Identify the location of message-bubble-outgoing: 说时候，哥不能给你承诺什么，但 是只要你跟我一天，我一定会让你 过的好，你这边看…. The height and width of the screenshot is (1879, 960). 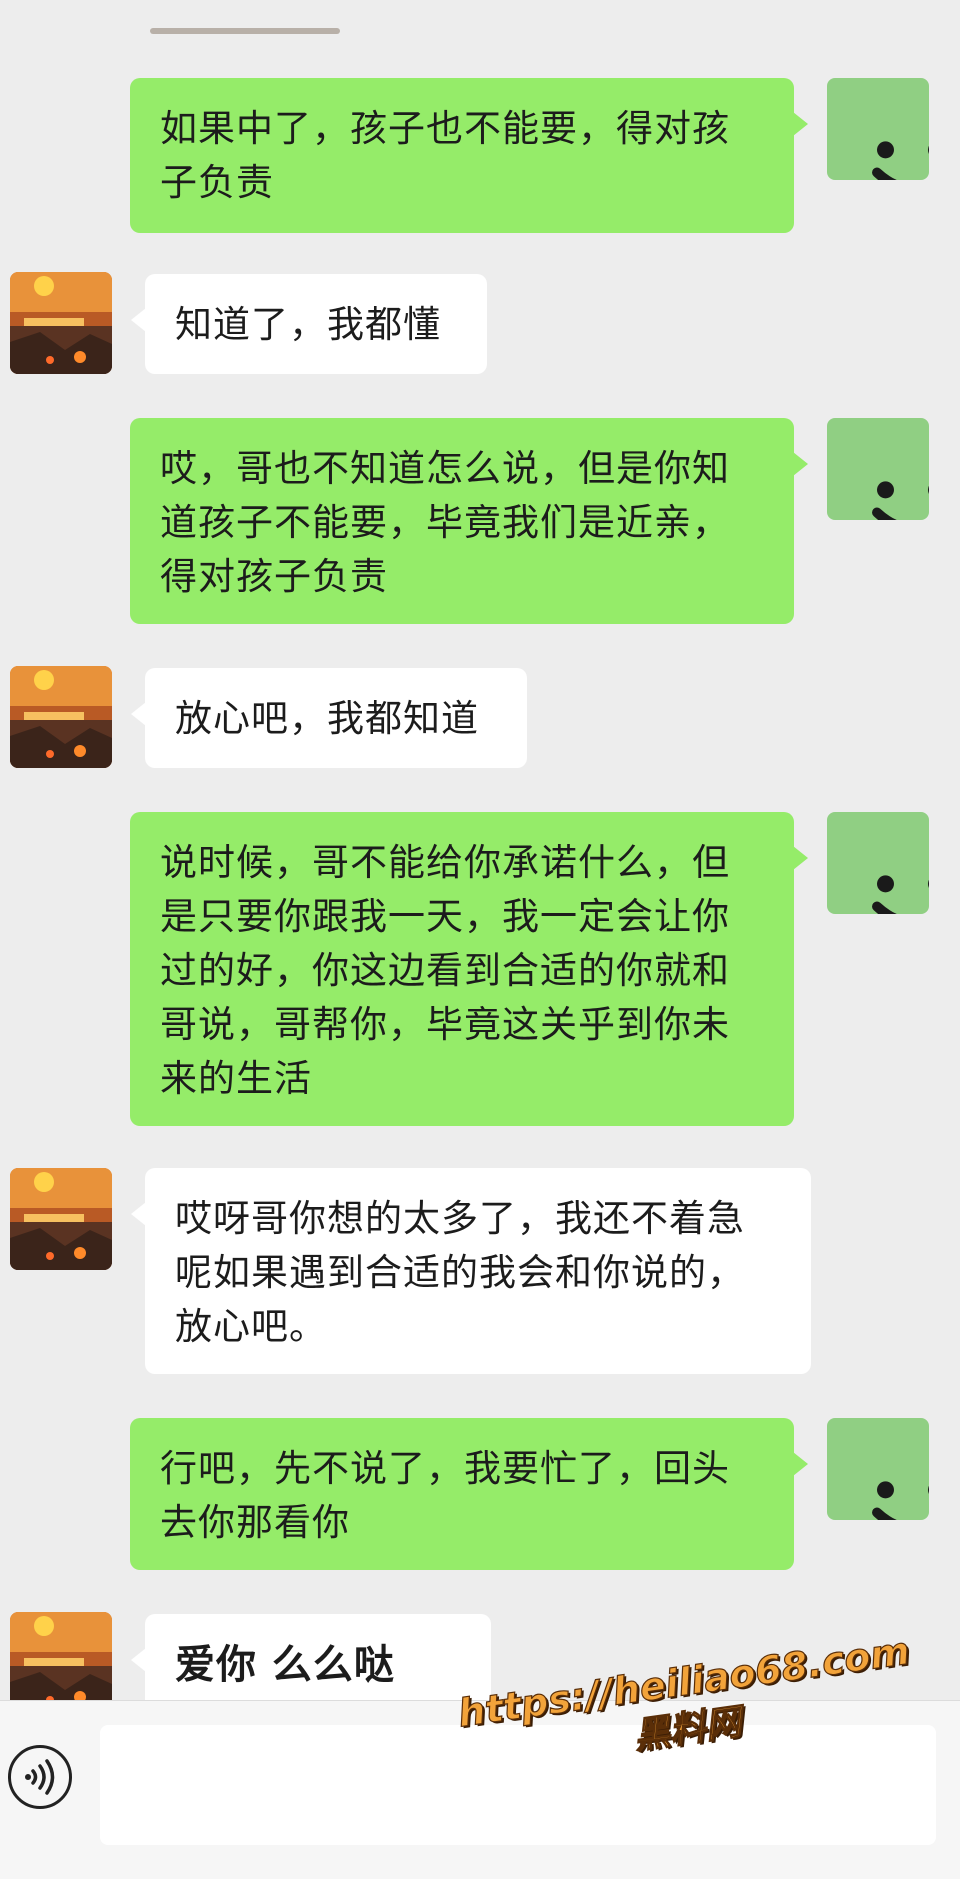
(469, 969).